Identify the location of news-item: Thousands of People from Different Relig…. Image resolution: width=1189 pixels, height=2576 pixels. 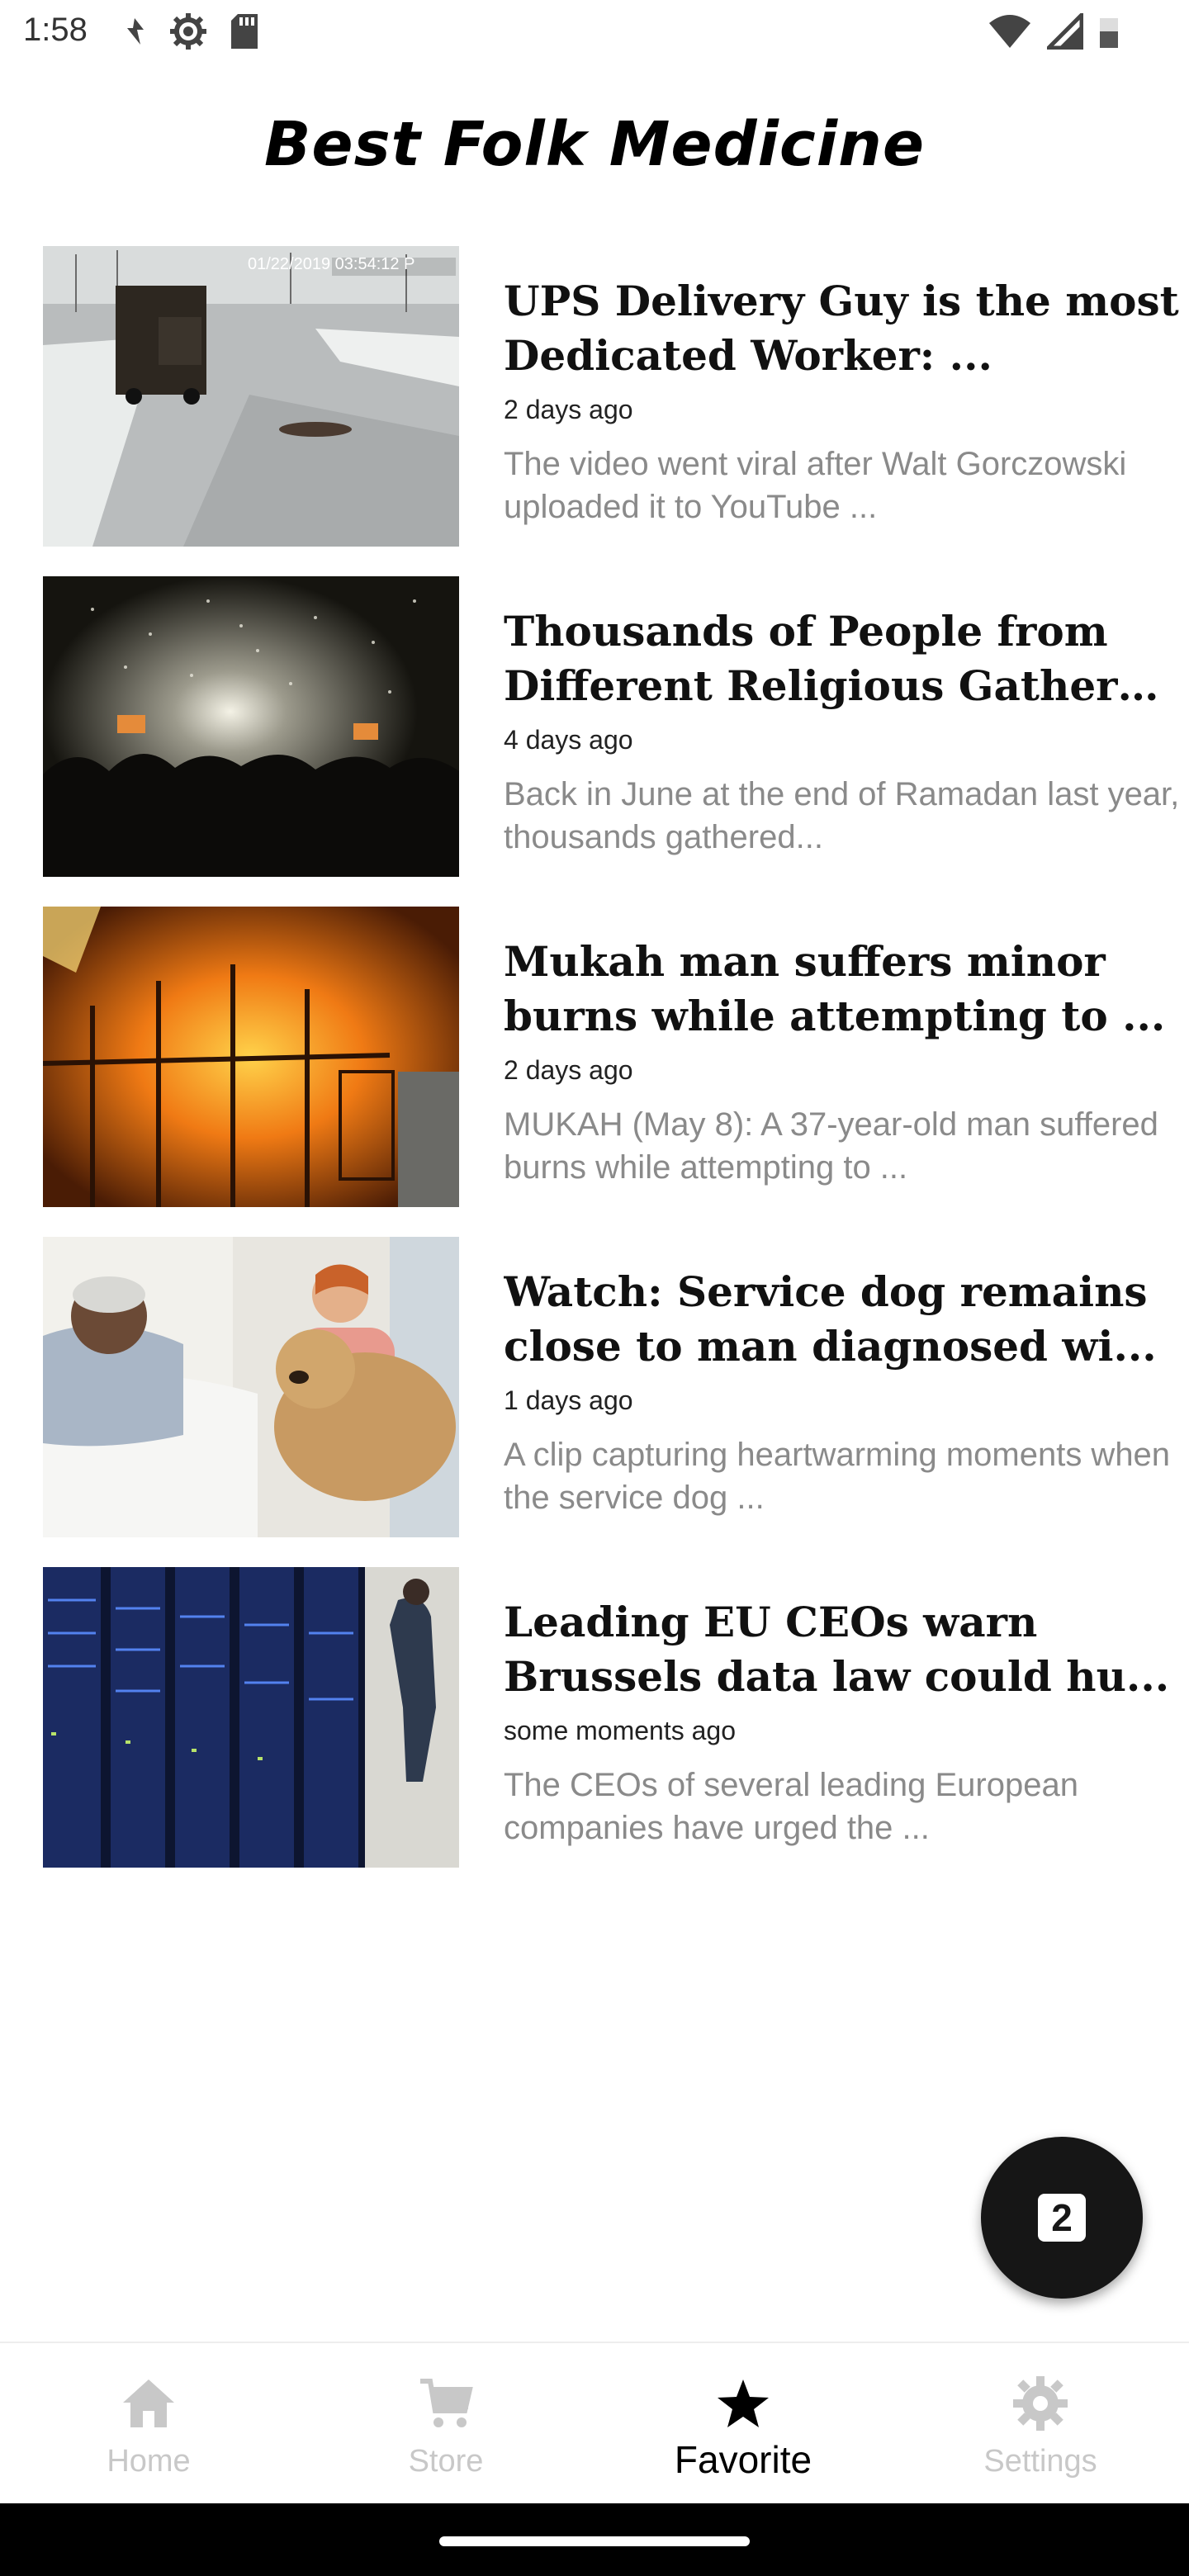
(611, 726).